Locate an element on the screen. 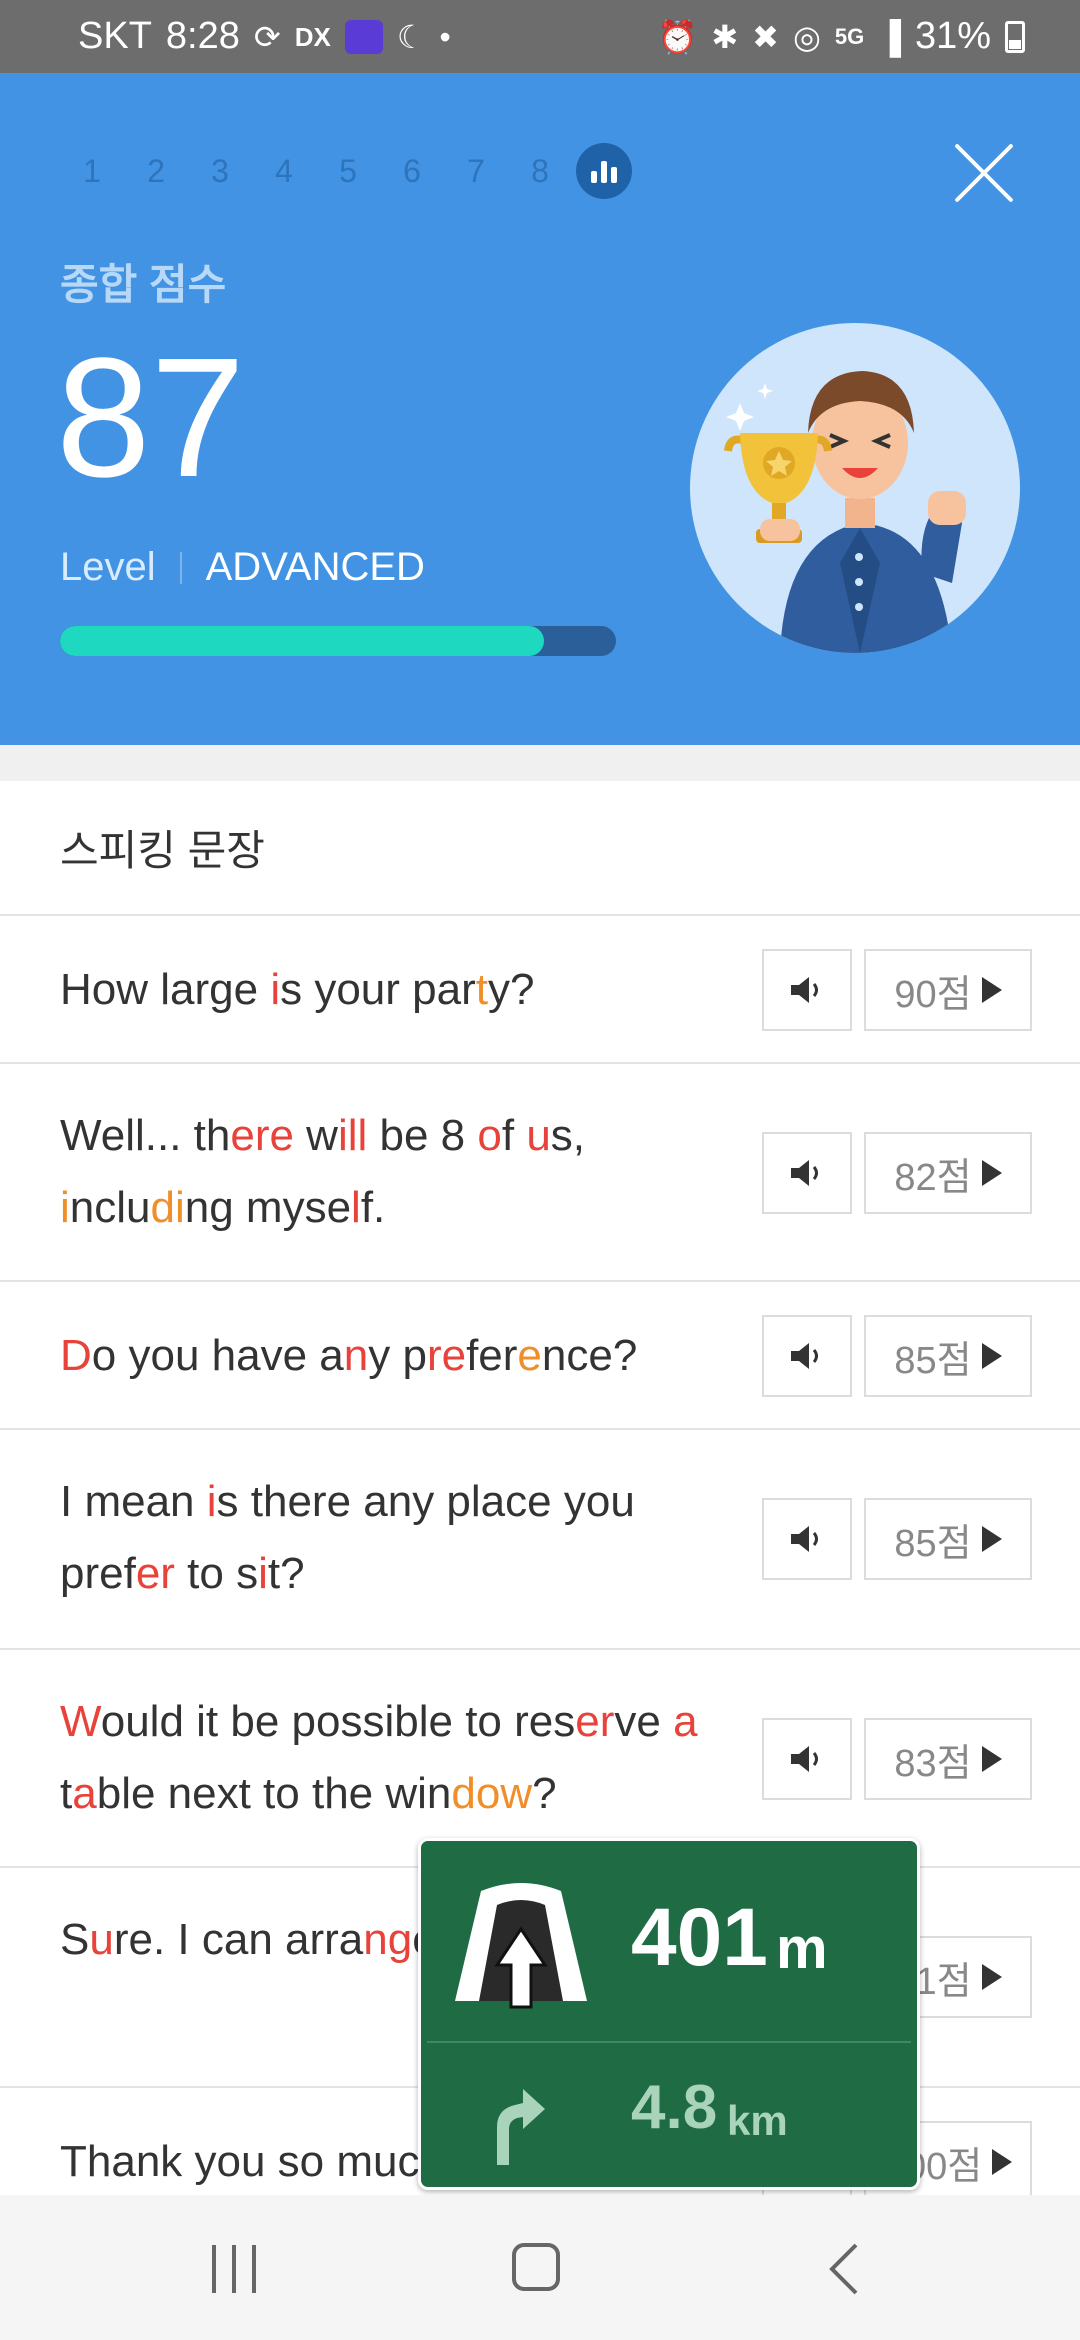  sync-icon: ⟳ is located at coordinates (267, 36).